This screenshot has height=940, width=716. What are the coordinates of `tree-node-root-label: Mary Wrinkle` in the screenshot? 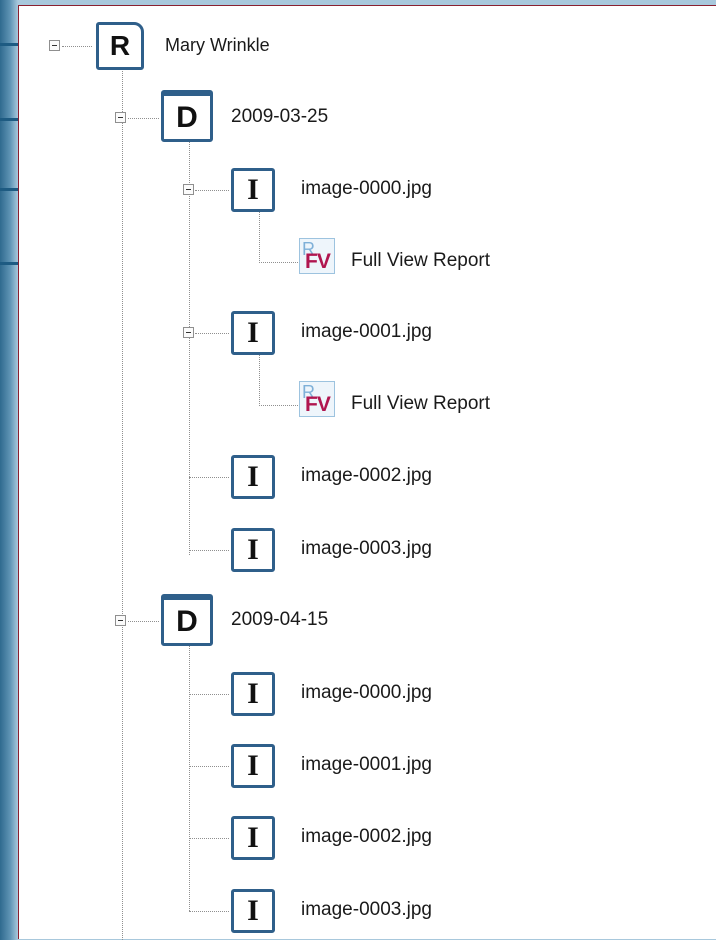 It's located at (217, 45).